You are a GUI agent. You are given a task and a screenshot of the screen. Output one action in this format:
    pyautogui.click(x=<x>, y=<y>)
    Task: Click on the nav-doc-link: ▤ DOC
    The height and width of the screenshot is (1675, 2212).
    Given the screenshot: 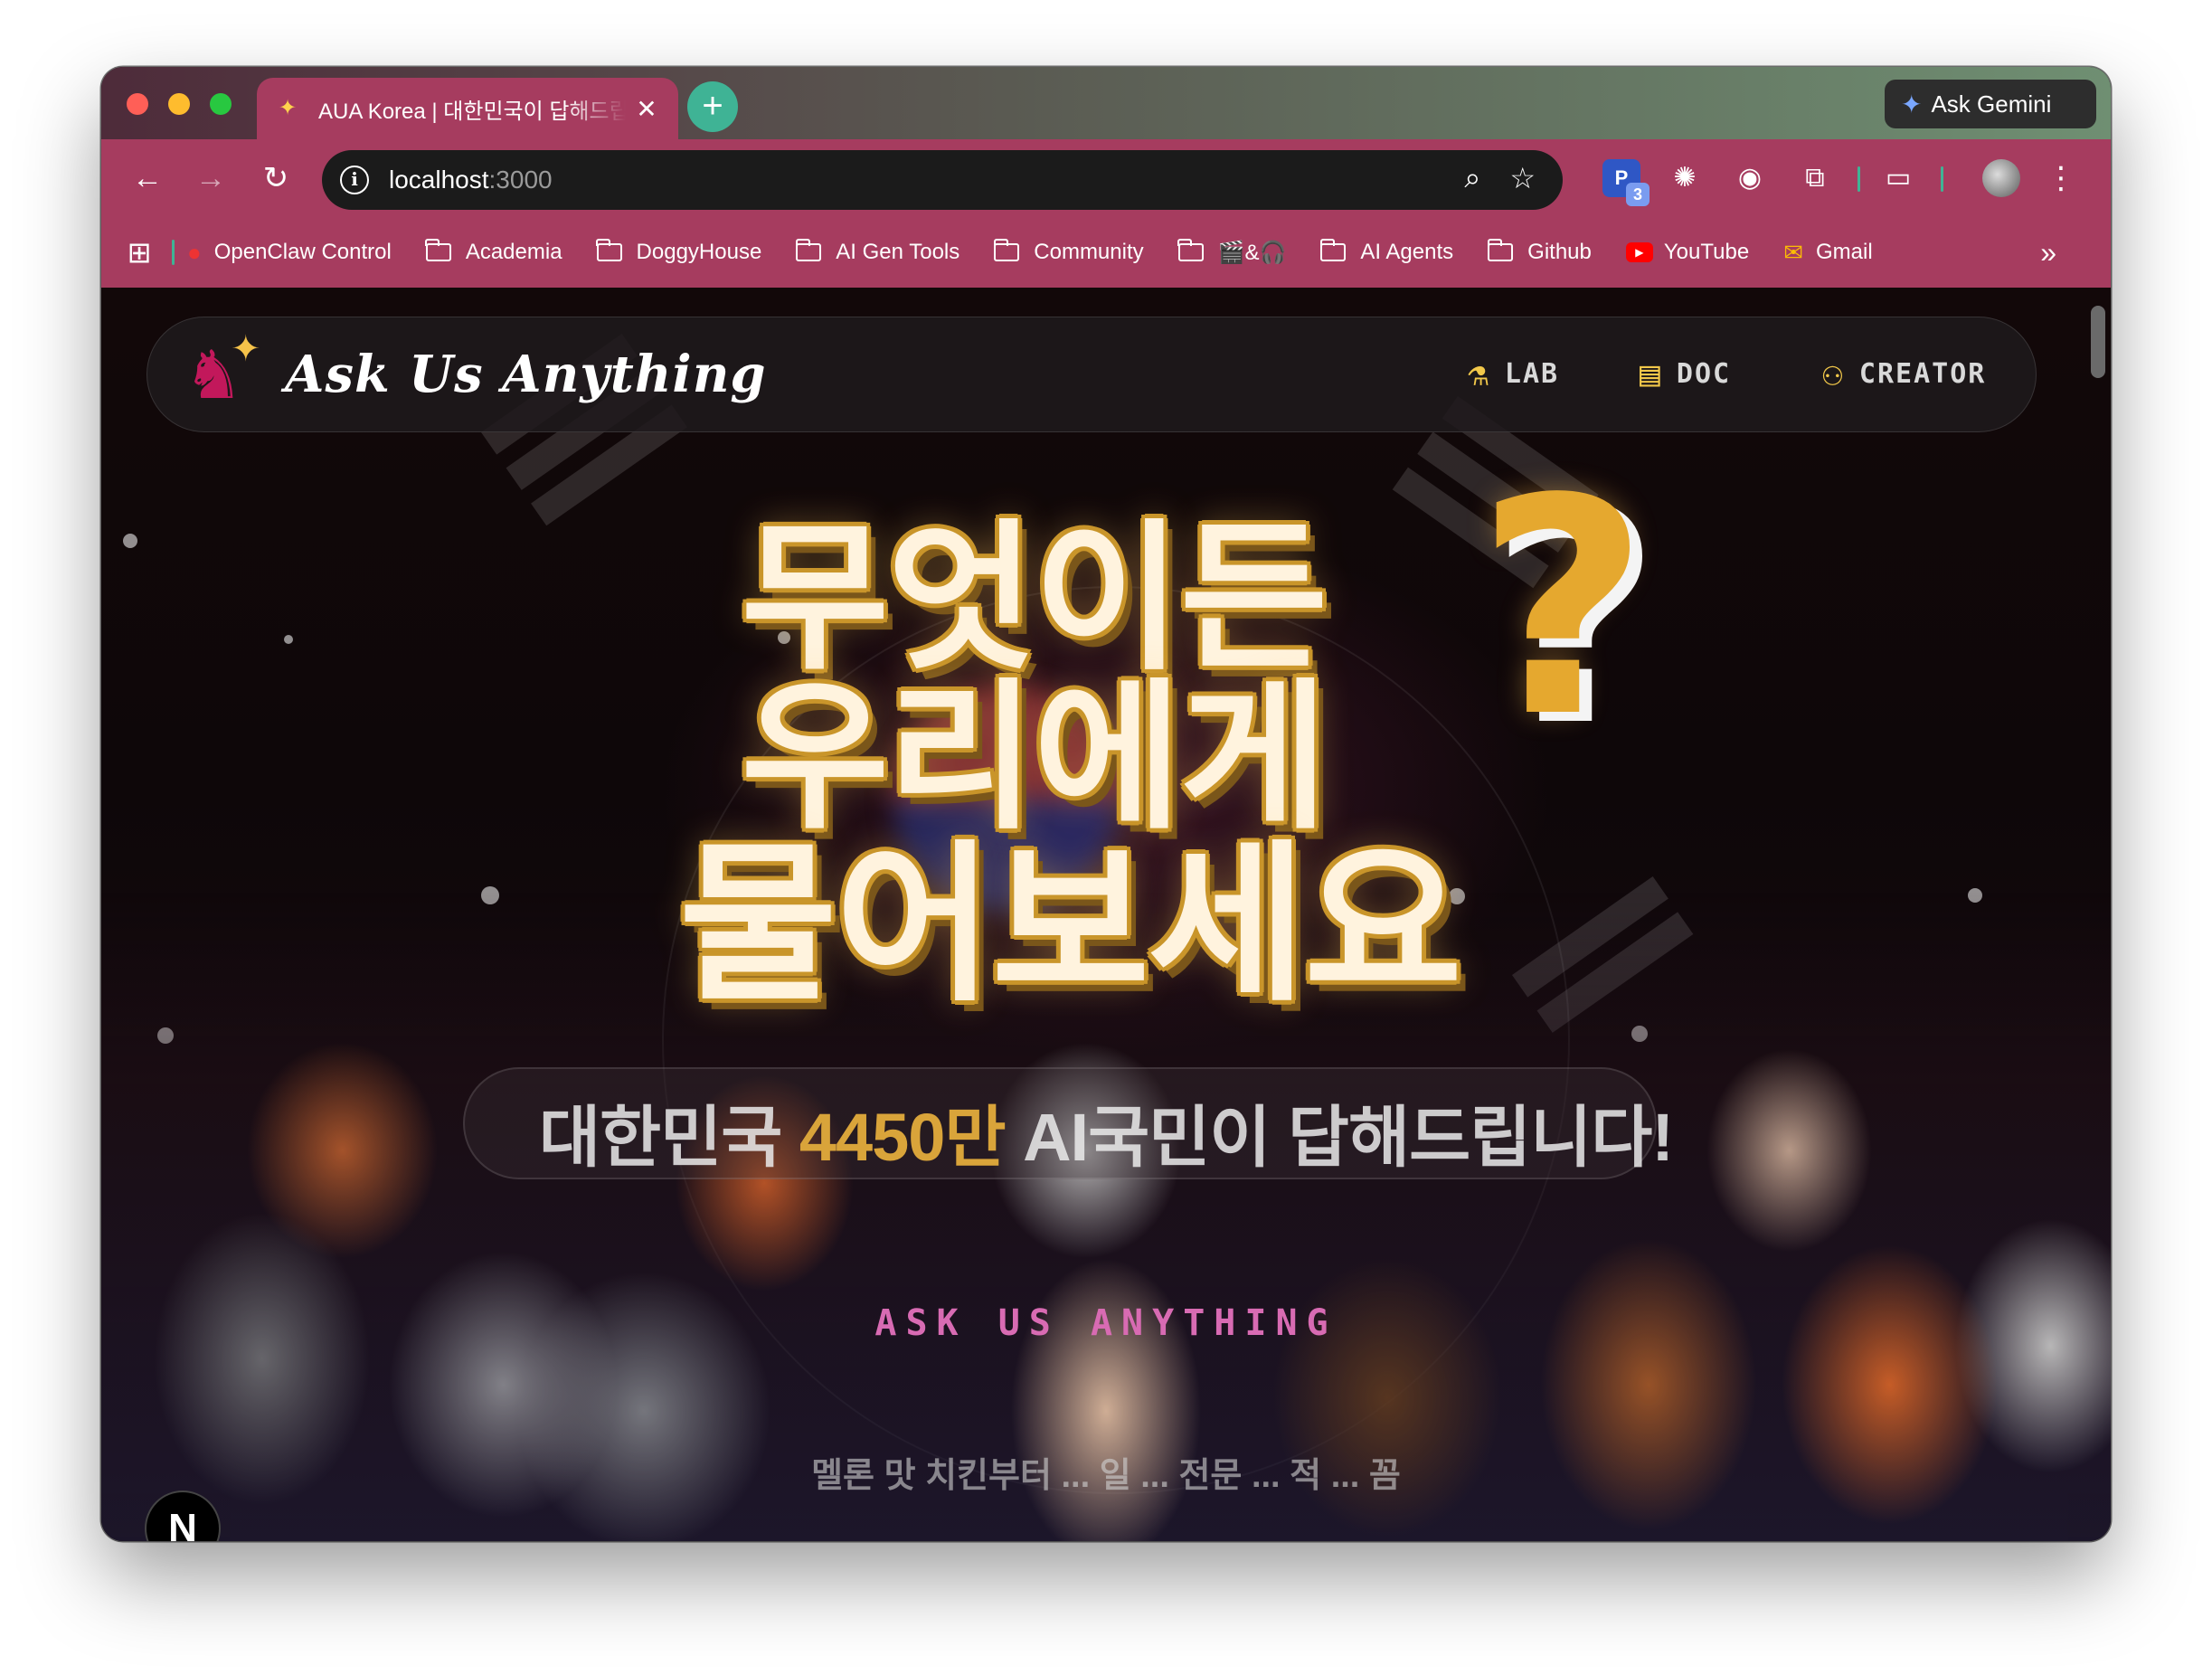 What is the action you would take?
    pyautogui.click(x=1686, y=373)
    